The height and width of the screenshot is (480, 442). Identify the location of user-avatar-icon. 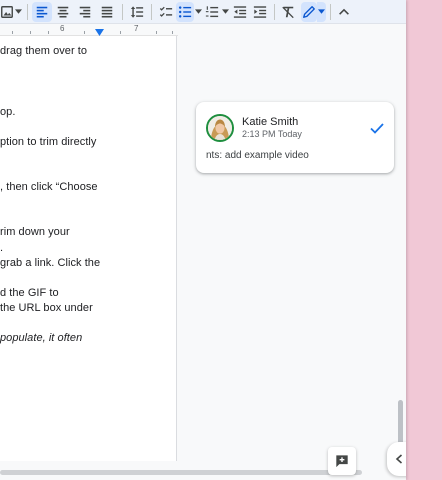
(220, 128).